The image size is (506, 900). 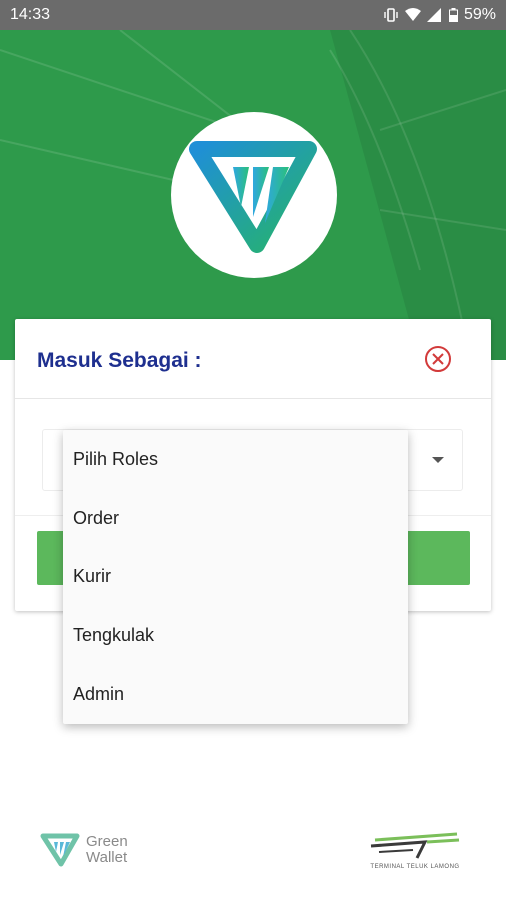 What do you see at coordinates (114, 635) in the screenshot?
I see `dropdown-item-label: Tengkulak` at bounding box center [114, 635].